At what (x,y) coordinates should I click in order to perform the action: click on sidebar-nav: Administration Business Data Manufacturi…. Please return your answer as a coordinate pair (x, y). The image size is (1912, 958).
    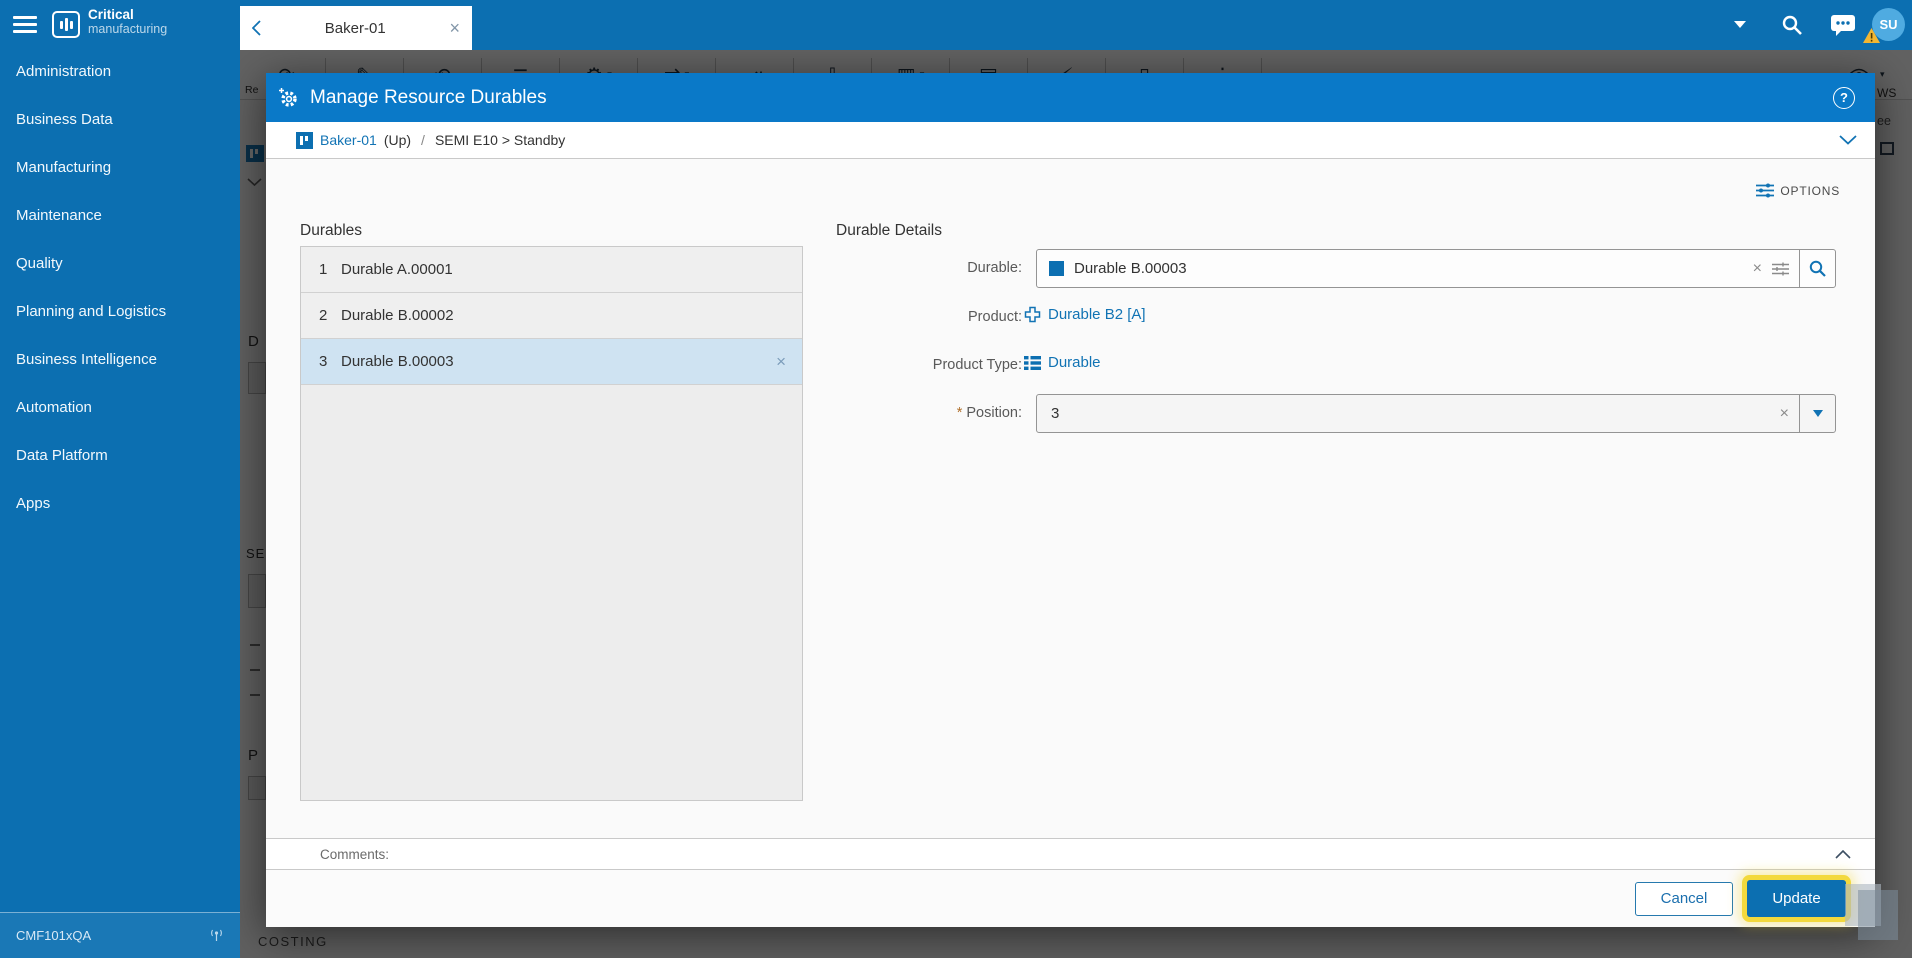
    Looking at the image, I should click on (120, 288).